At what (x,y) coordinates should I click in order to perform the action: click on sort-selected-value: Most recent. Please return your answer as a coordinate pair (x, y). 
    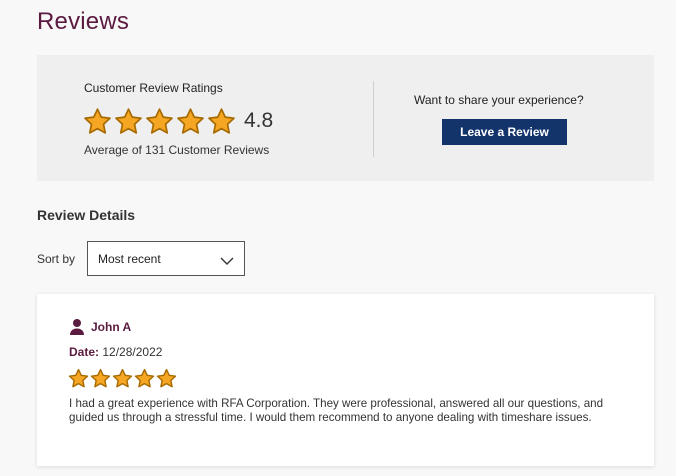
    Looking at the image, I should click on (129, 259).